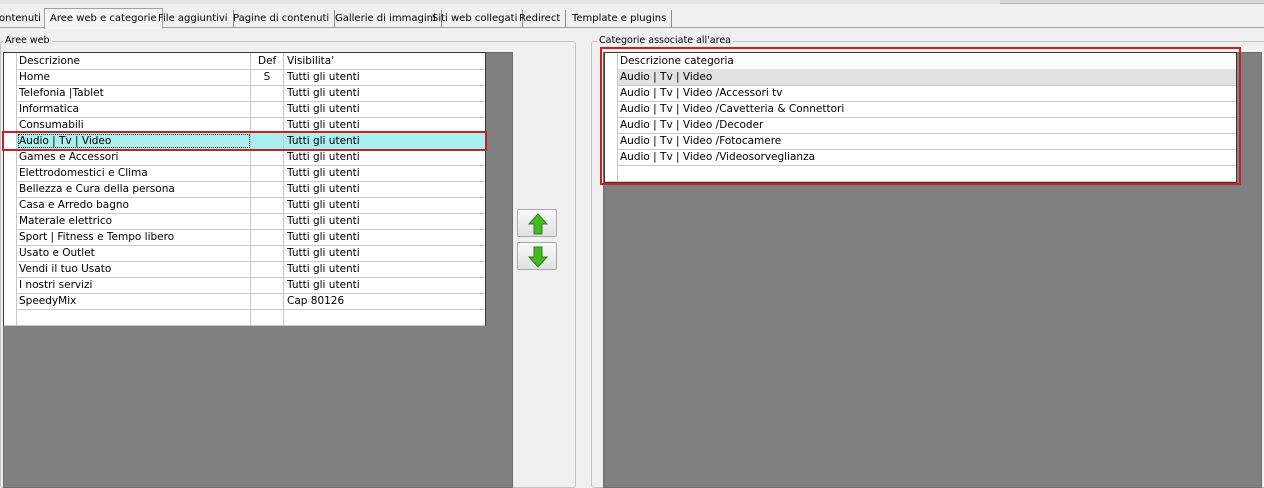 The height and width of the screenshot is (488, 1264). What do you see at coordinates (244, 125) in the screenshot?
I see `table-row: Consumabili Tutti gli utenti` at bounding box center [244, 125].